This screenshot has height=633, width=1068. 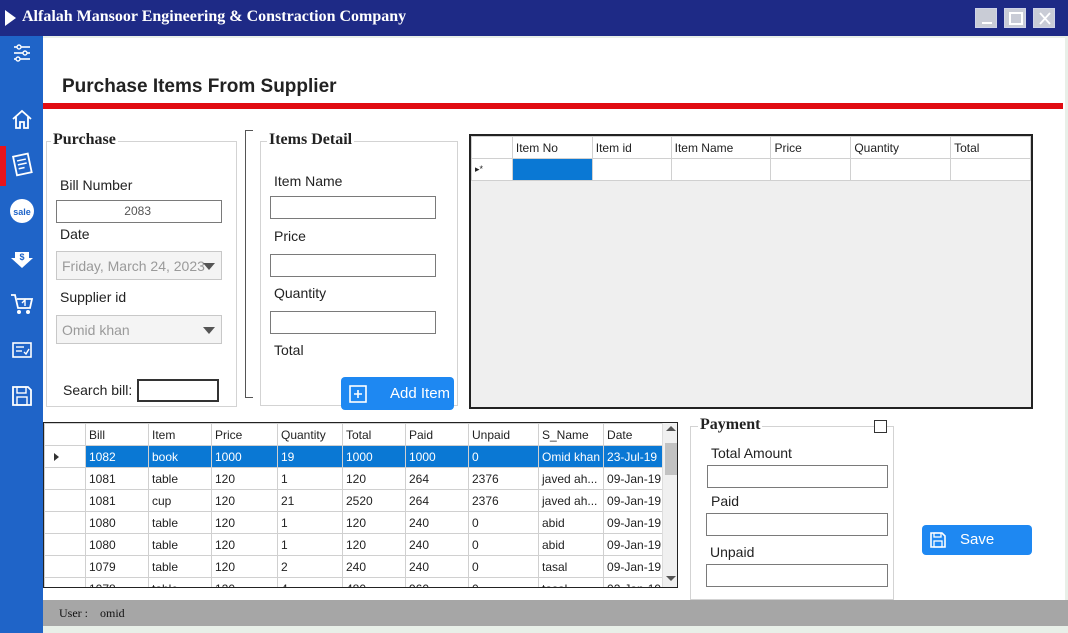 I want to click on item-cell: cup, so click(x=180, y=500).